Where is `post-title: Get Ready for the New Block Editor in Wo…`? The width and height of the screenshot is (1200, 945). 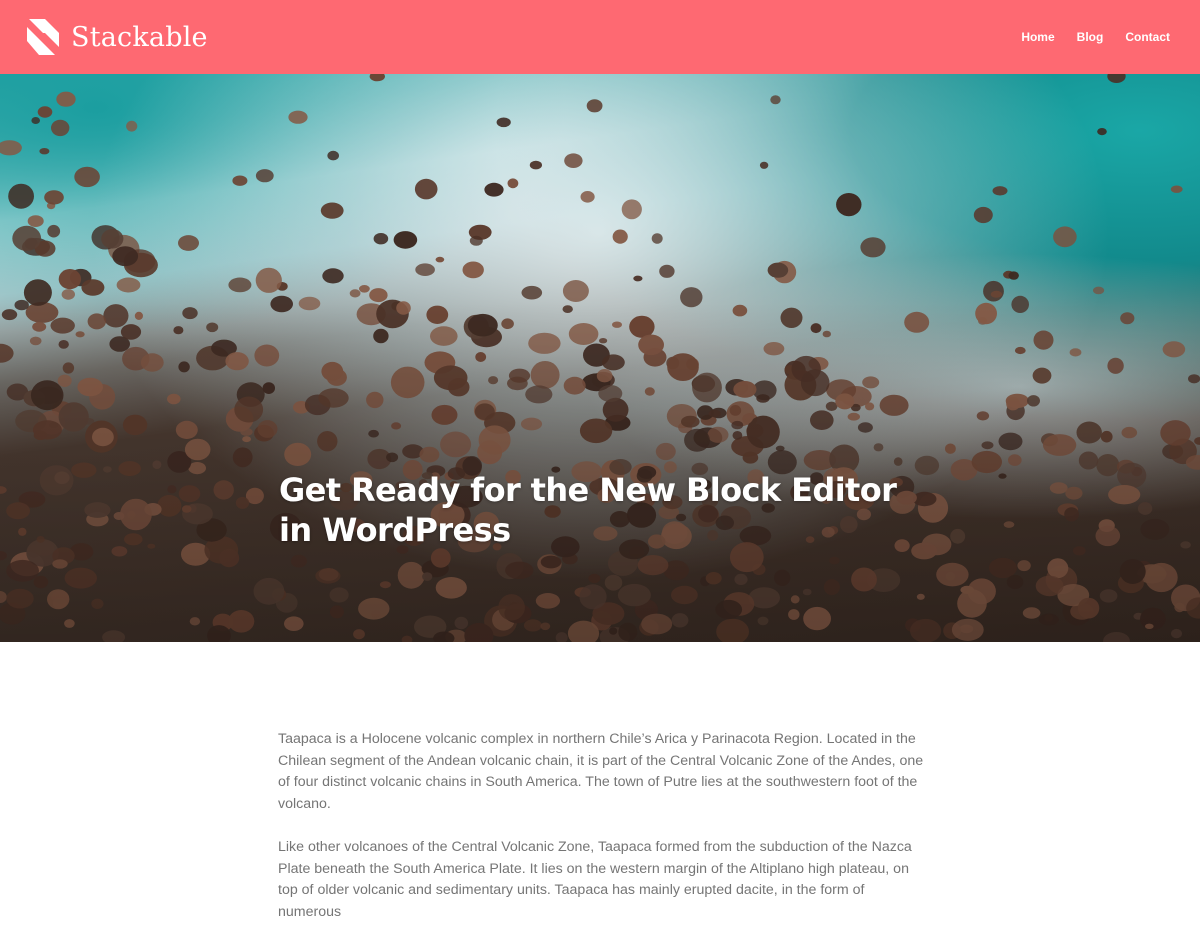
post-title: Get Ready for the New Block Editor in Wo… is located at coordinates (588, 510).